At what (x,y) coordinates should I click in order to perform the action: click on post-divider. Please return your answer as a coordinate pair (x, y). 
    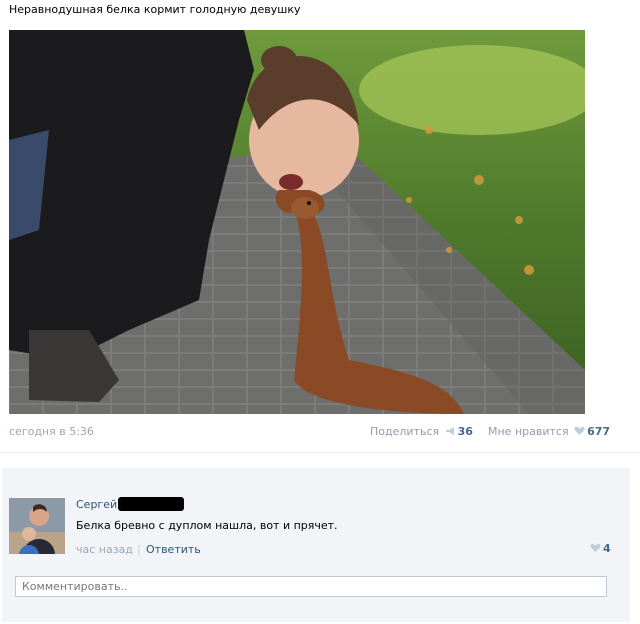
    Looking at the image, I should click on (320, 452).